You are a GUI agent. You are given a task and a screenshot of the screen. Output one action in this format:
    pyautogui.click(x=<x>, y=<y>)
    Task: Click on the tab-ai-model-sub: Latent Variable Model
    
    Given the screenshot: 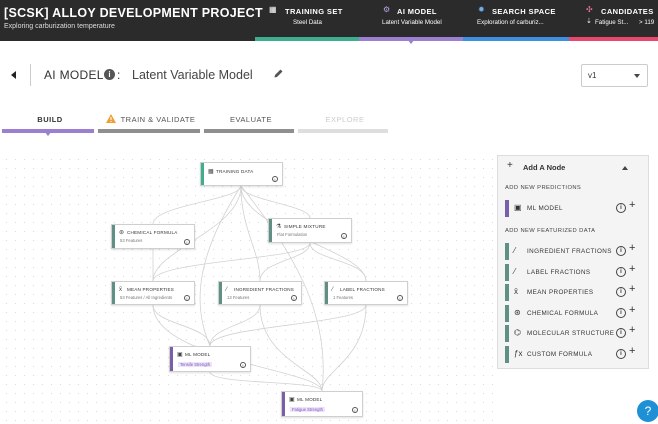 What is the action you would take?
    pyautogui.click(x=412, y=22)
    